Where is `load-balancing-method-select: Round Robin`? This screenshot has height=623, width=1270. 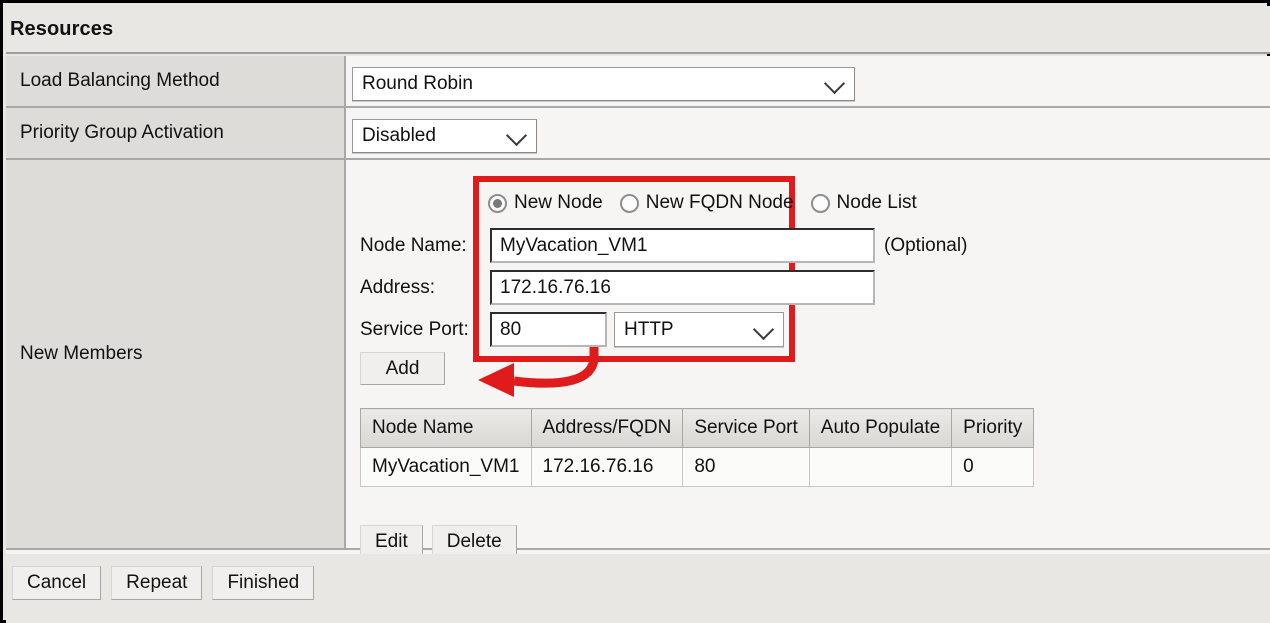
load-balancing-method-select: Round Robin is located at coordinates (603, 84).